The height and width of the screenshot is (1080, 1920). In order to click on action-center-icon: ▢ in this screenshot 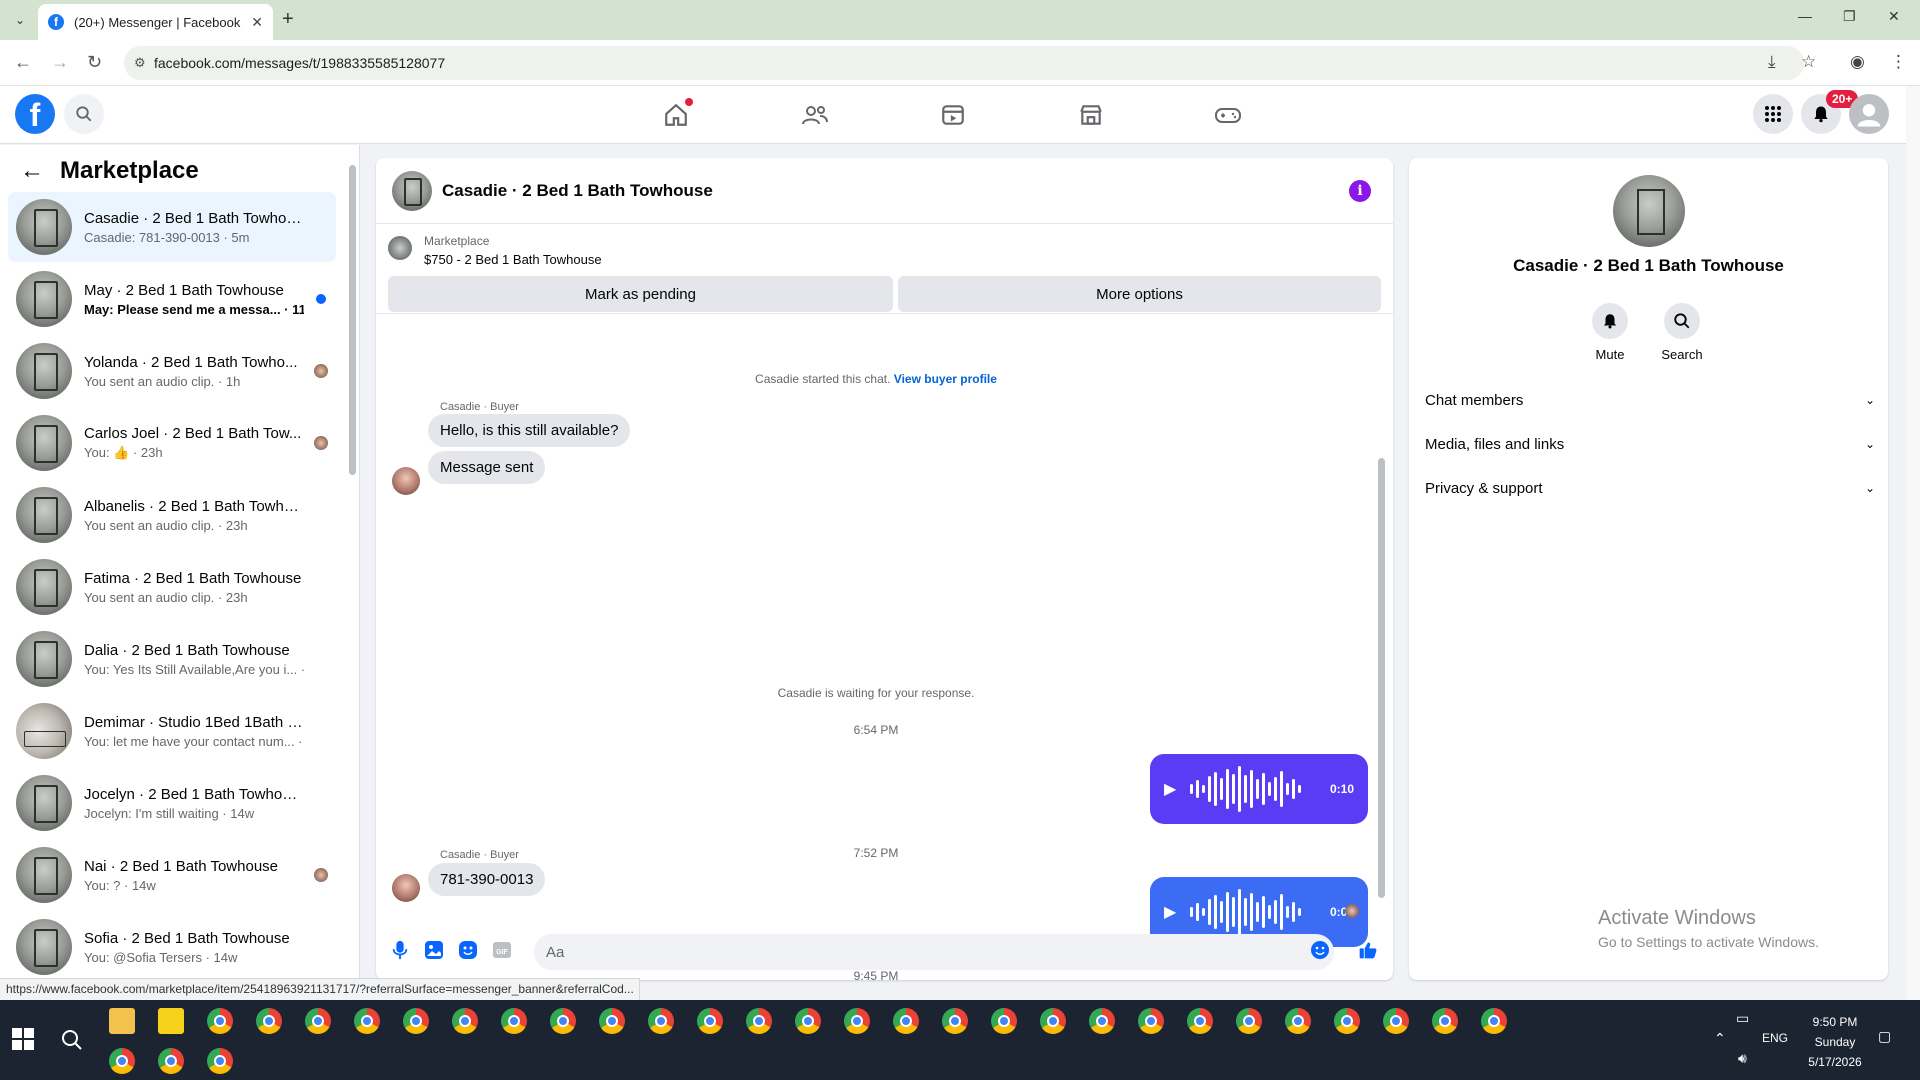, I will do `click(1884, 1036)`.